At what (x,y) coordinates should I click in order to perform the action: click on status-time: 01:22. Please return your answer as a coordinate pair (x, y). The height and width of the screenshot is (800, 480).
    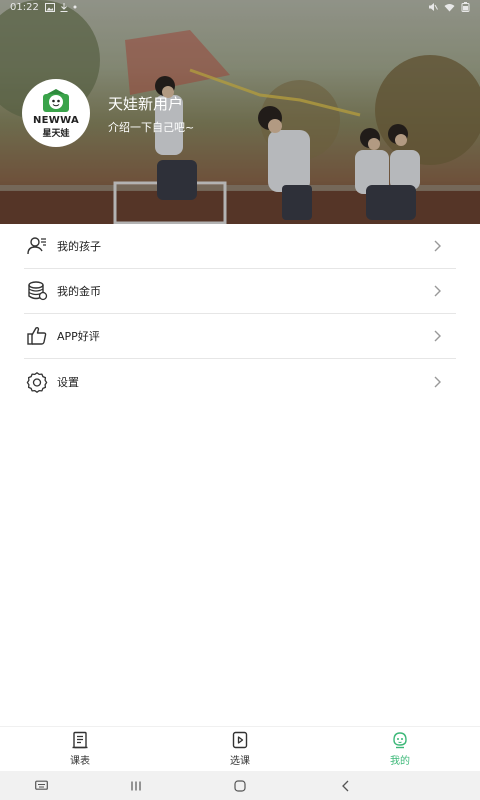
    Looking at the image, I should click on (24, 7).